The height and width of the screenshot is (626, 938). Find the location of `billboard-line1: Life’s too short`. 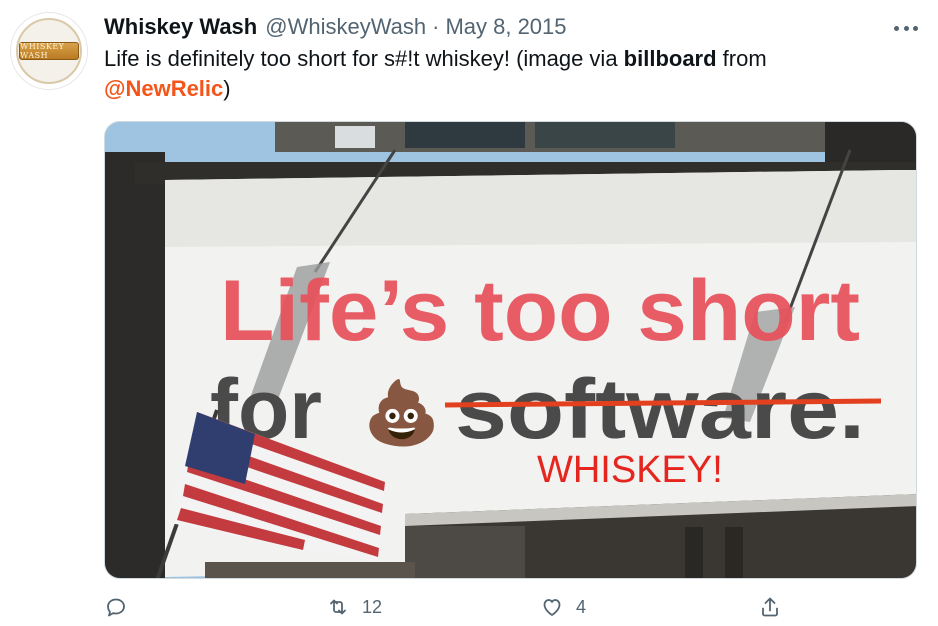

billboard-line1: Life’s too short is located at coordinates (540, 311).